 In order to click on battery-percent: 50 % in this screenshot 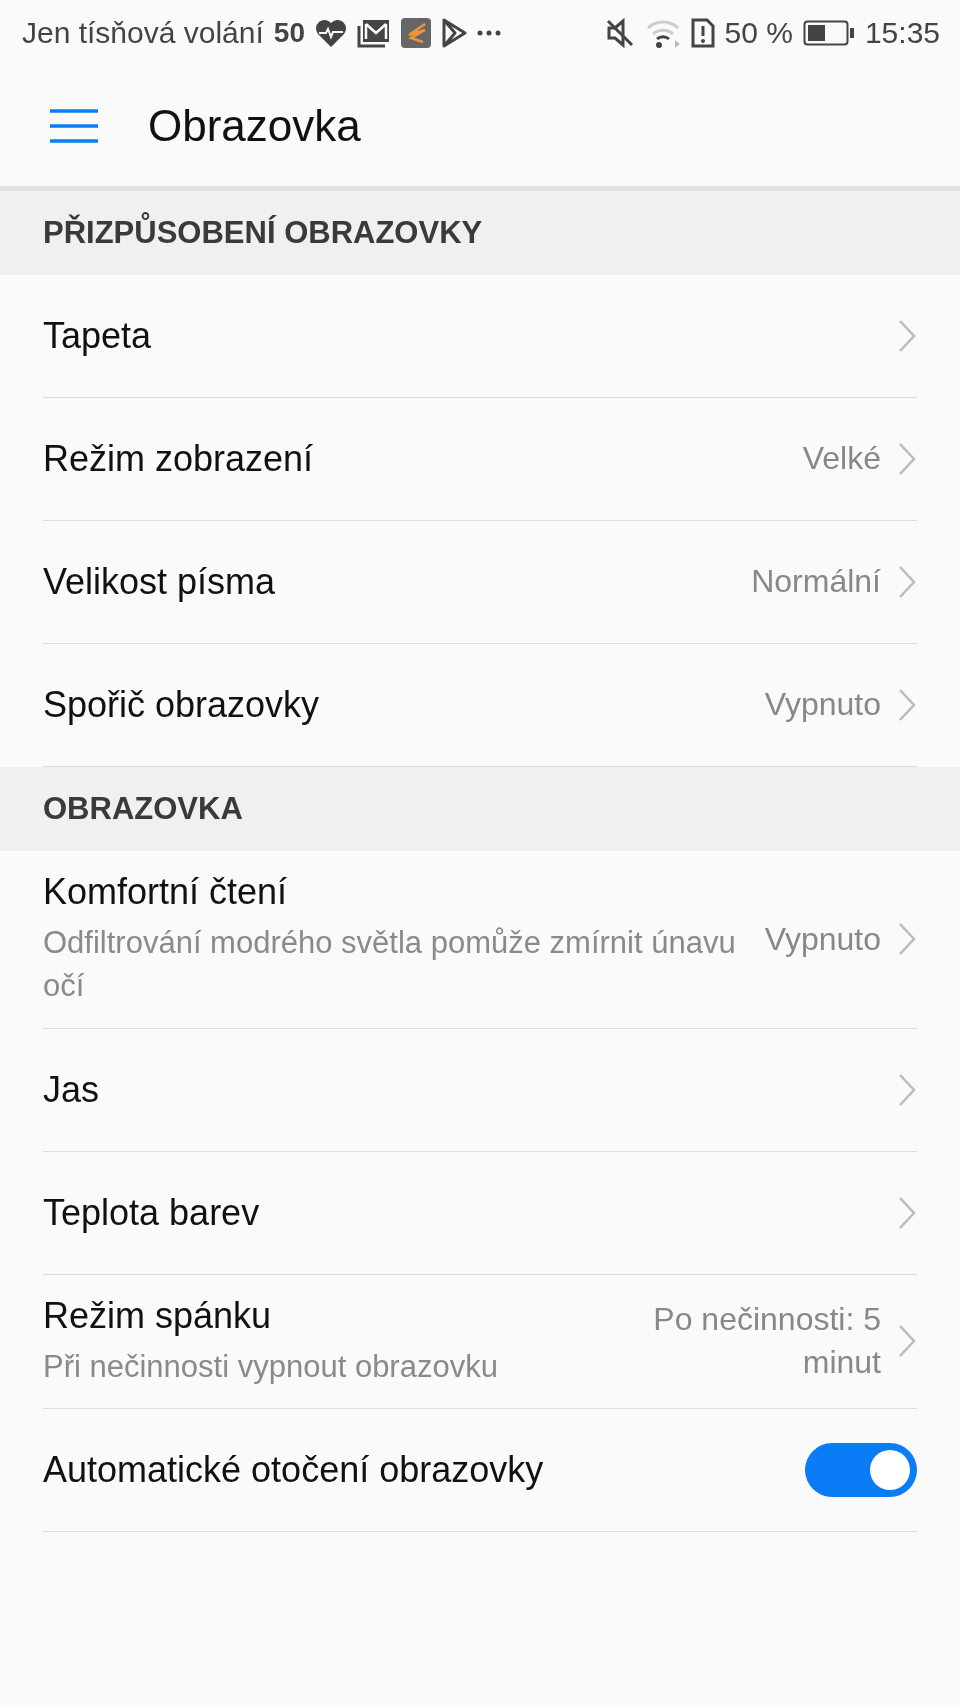, I will do `click(758, 33)`.